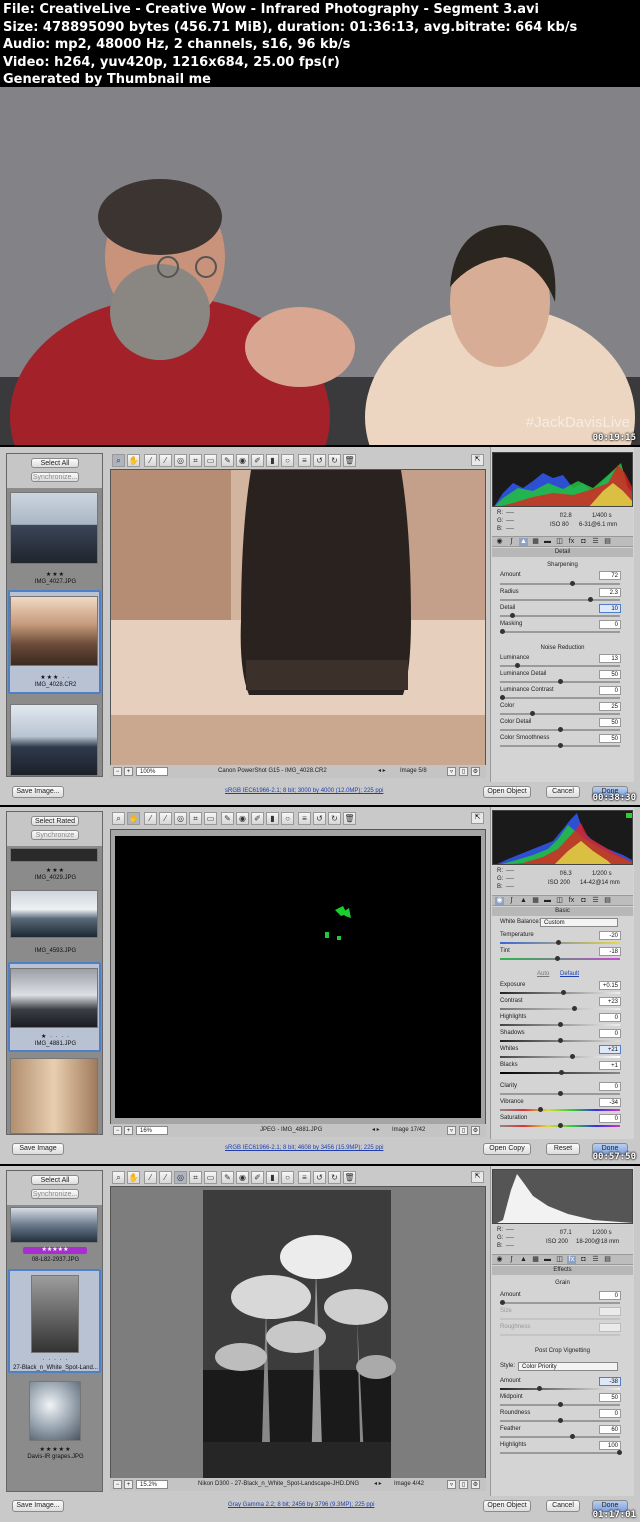 This screenshot has width=640, height=1522. What do you see at coordinates (376, 1130) in the screenshot?
I see `nav-arrows: ◂ ▸` at bounding box center [376, 1130].